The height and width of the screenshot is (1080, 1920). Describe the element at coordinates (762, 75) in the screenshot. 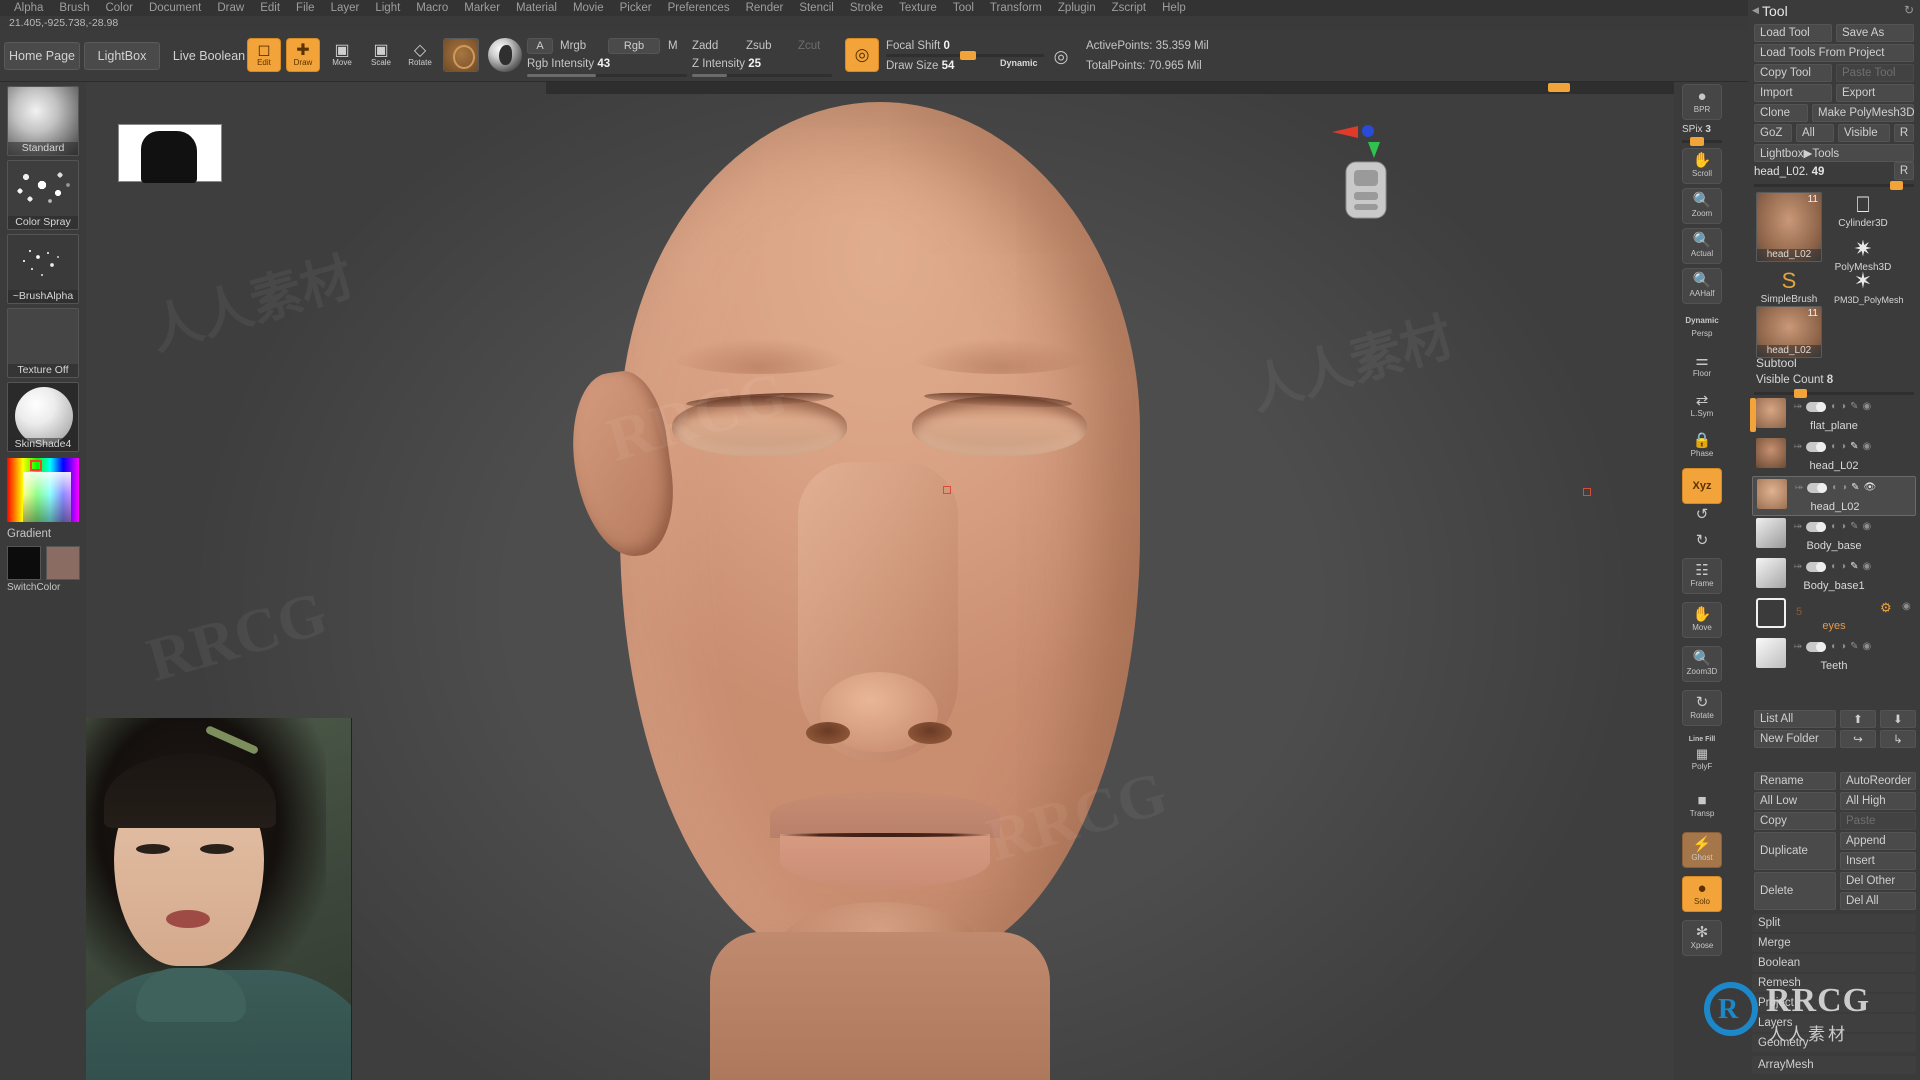

I see `z-intensity-slider` at that location.